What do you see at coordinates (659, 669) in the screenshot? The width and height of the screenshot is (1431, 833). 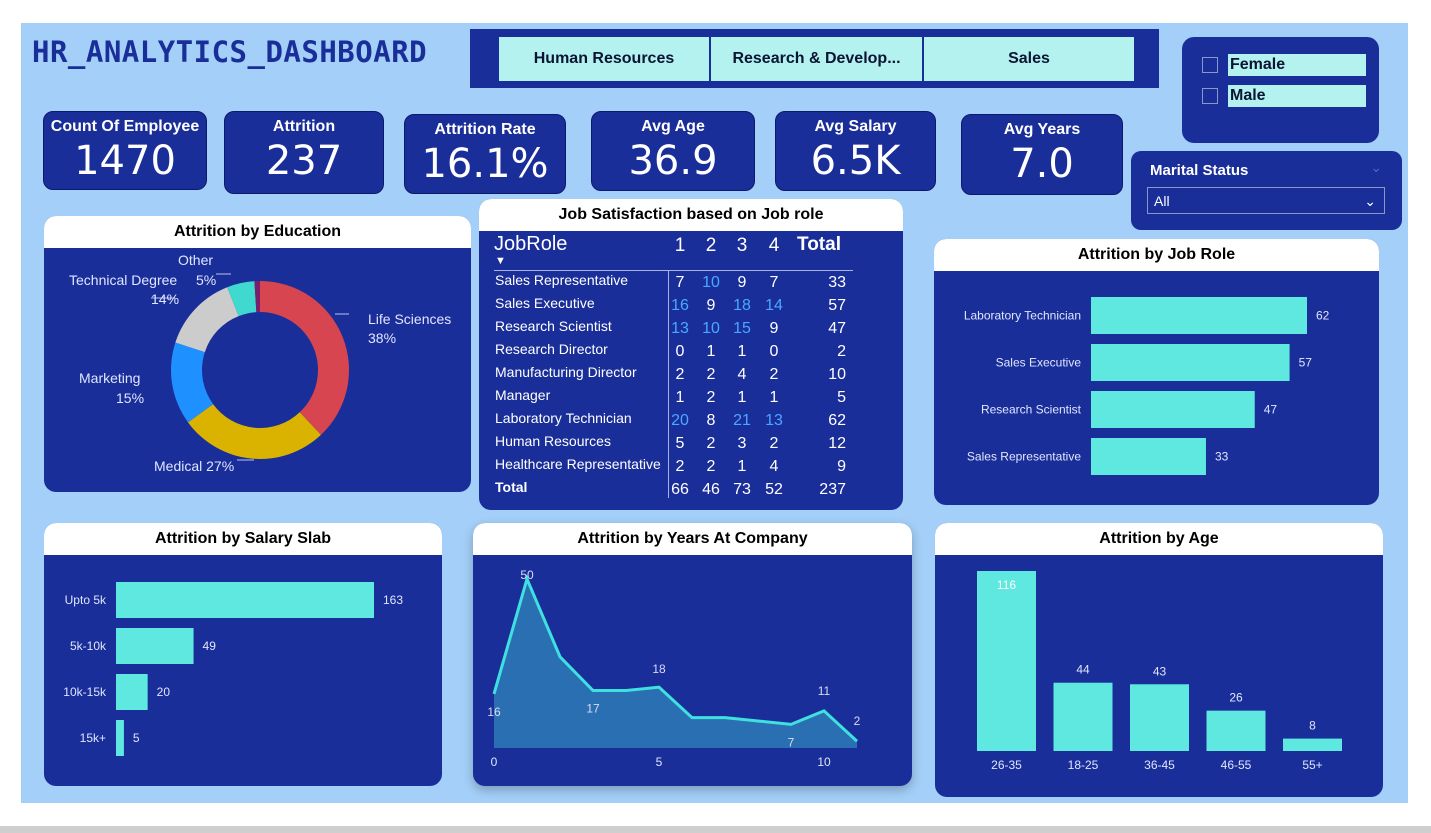 I see `point-label: 18` at bounding box center [659, 669].